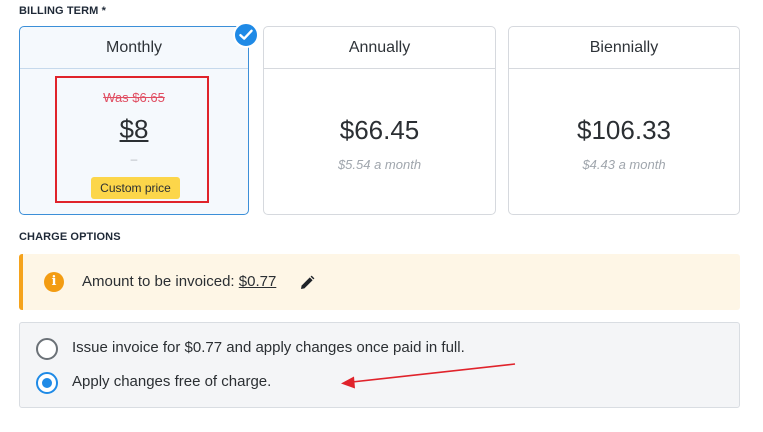  I want to click on billing-option-biennially: Biennially $106.33 $4.43 a month, so click(624, 120).